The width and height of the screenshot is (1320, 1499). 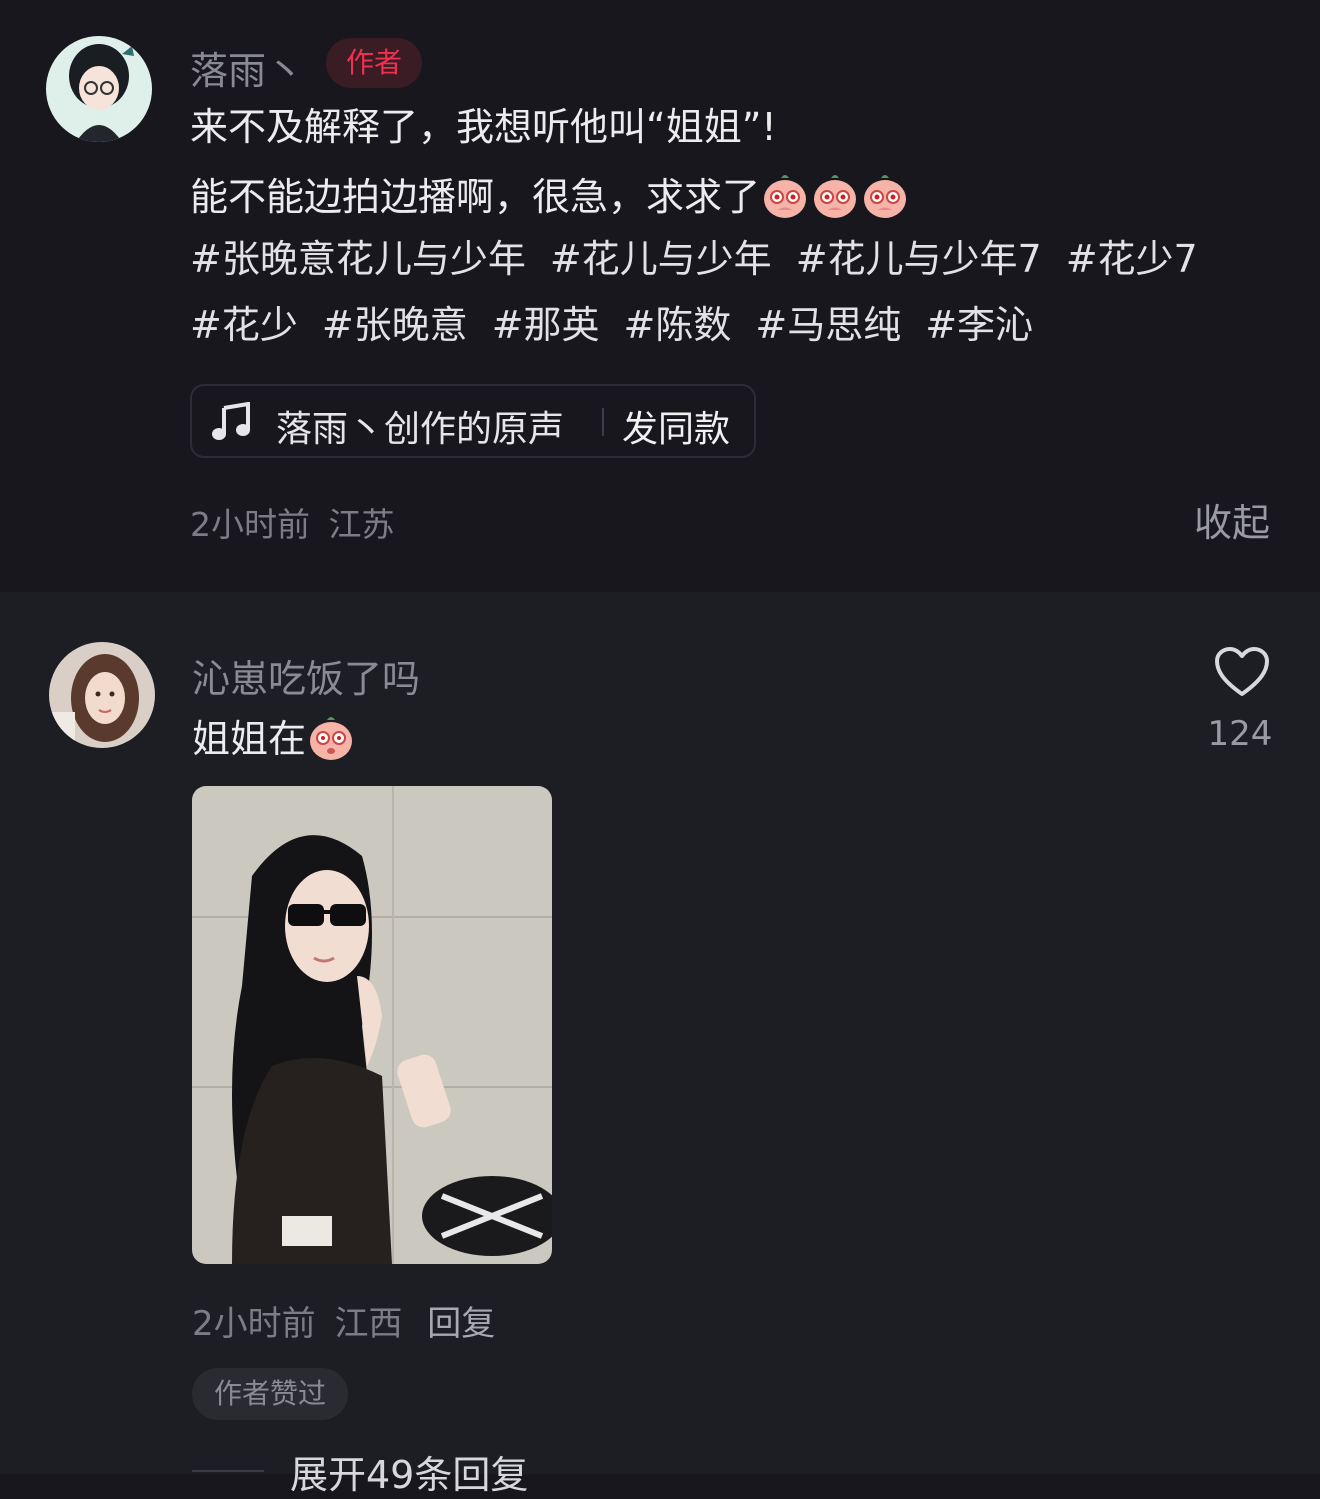 I want to click on reply-button: 回复, so click(x=461, y=1324).